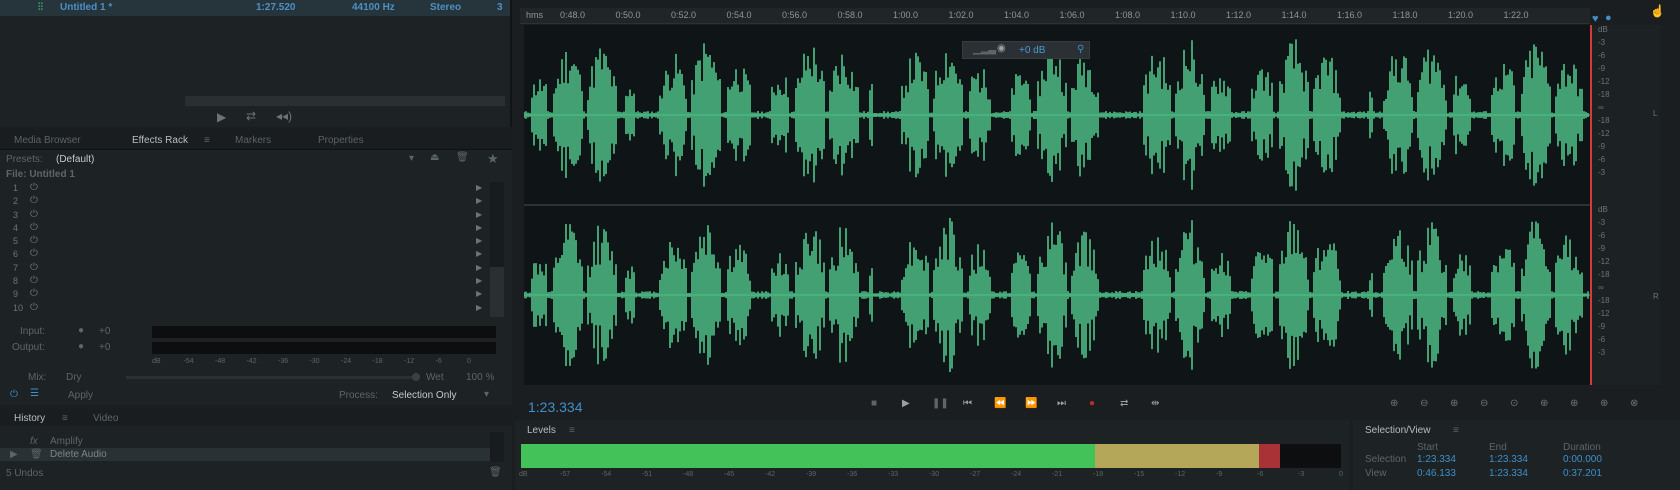 This screenshot has height=490, width=1680. What do you see at coordinates (248, 254) in the screenshot?
I see `effect-slot: 6 ⏻ ▶` at bounding box center [248, 254].